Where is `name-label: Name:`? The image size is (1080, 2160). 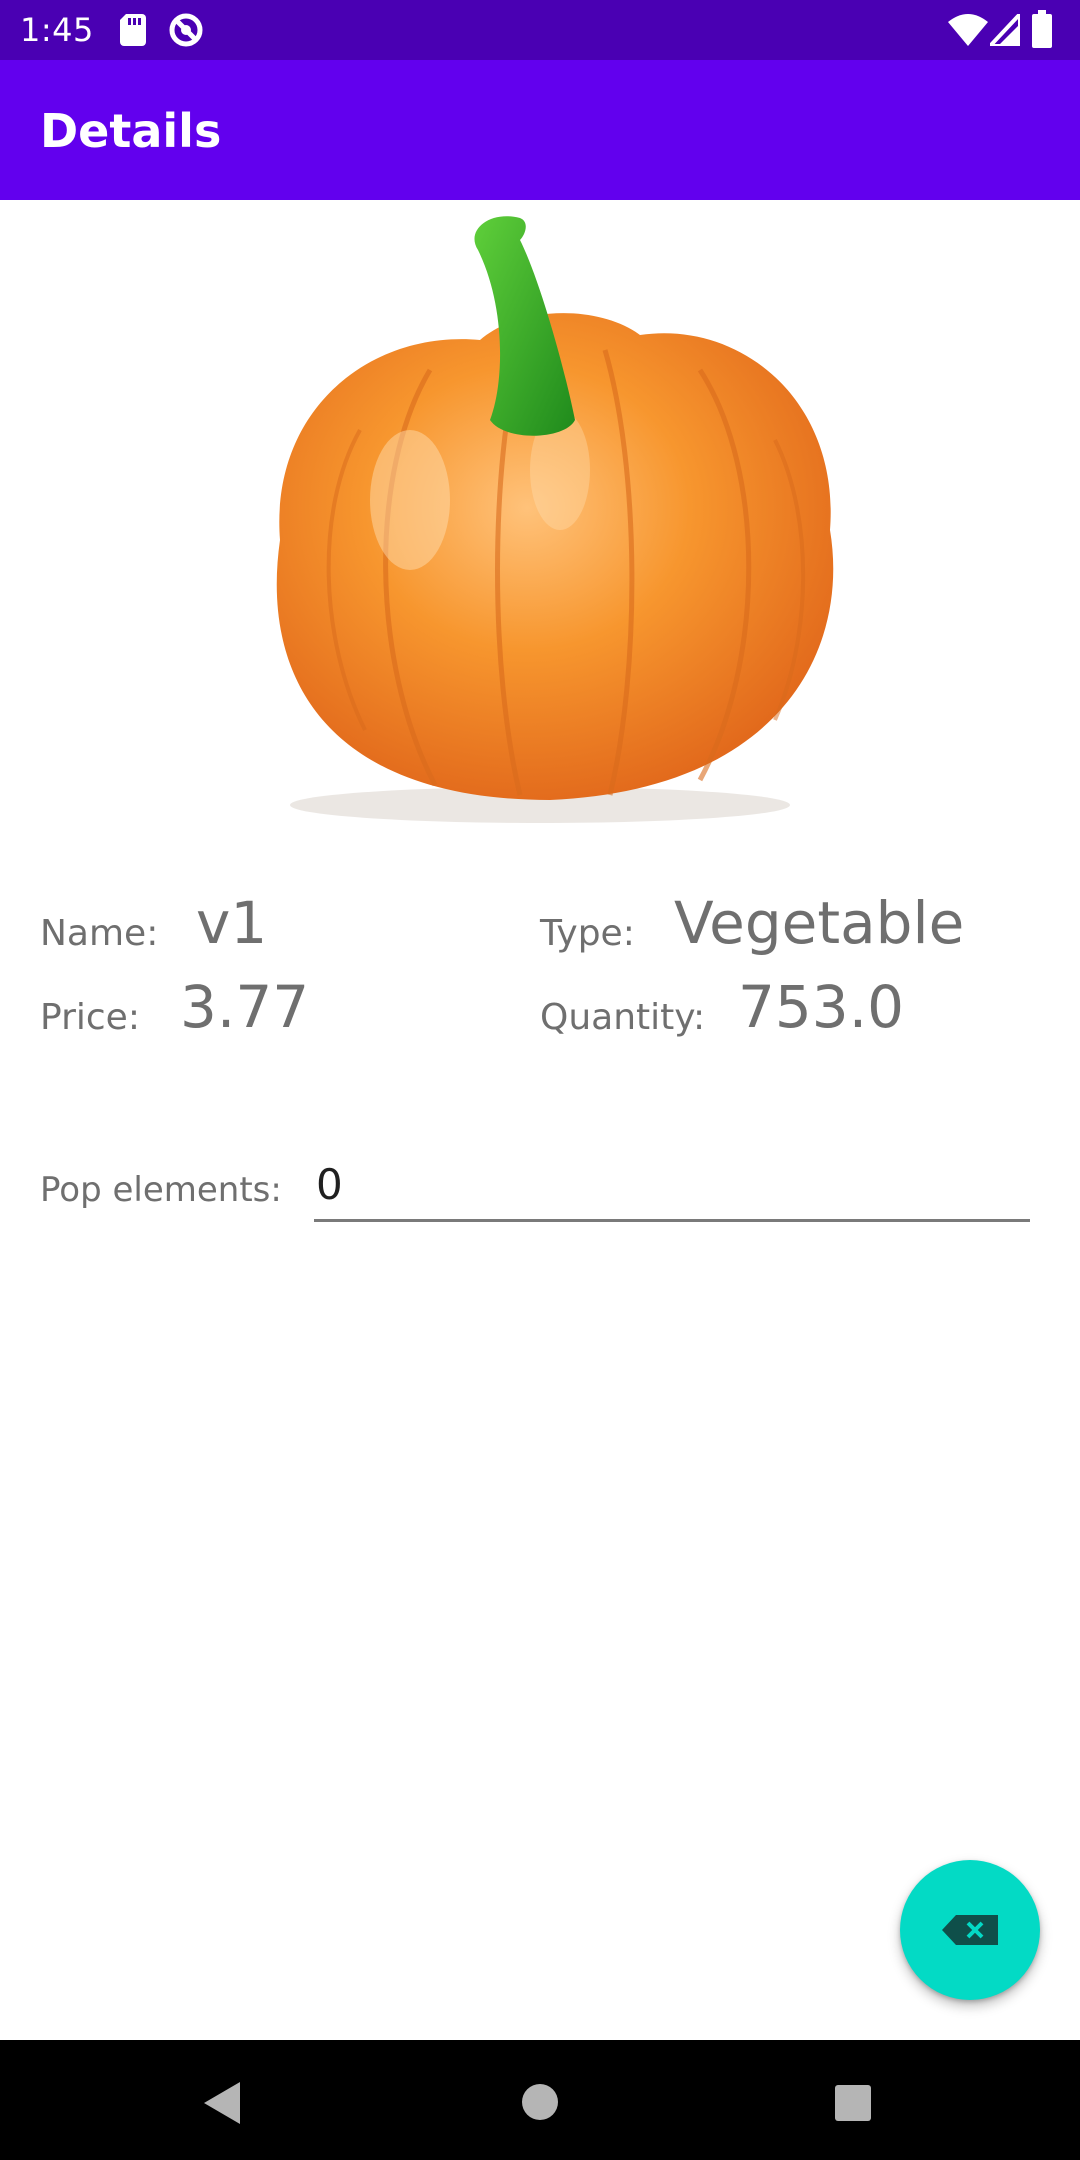
name-label: Name: is located at coordinates (99, 933).